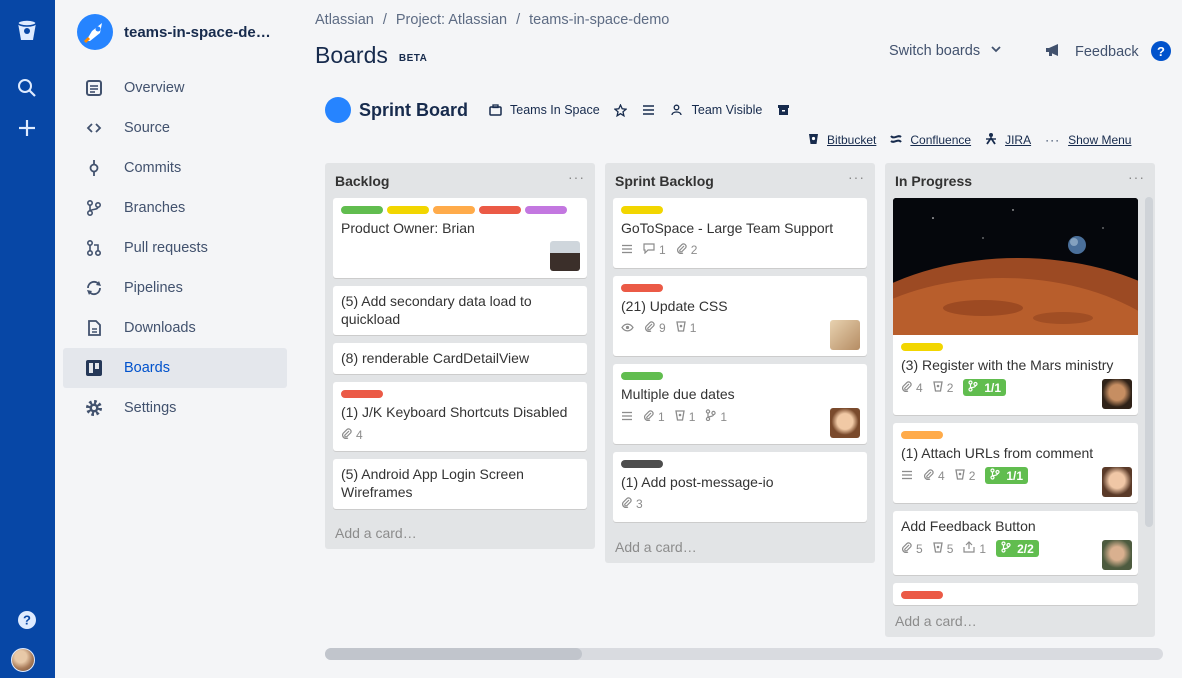 The height and width of the screenshot is (678, 1182). Describe the element at coordinates (175, 208) in the screenshot. I see `sidebar-item-branches: Branches` at that location.